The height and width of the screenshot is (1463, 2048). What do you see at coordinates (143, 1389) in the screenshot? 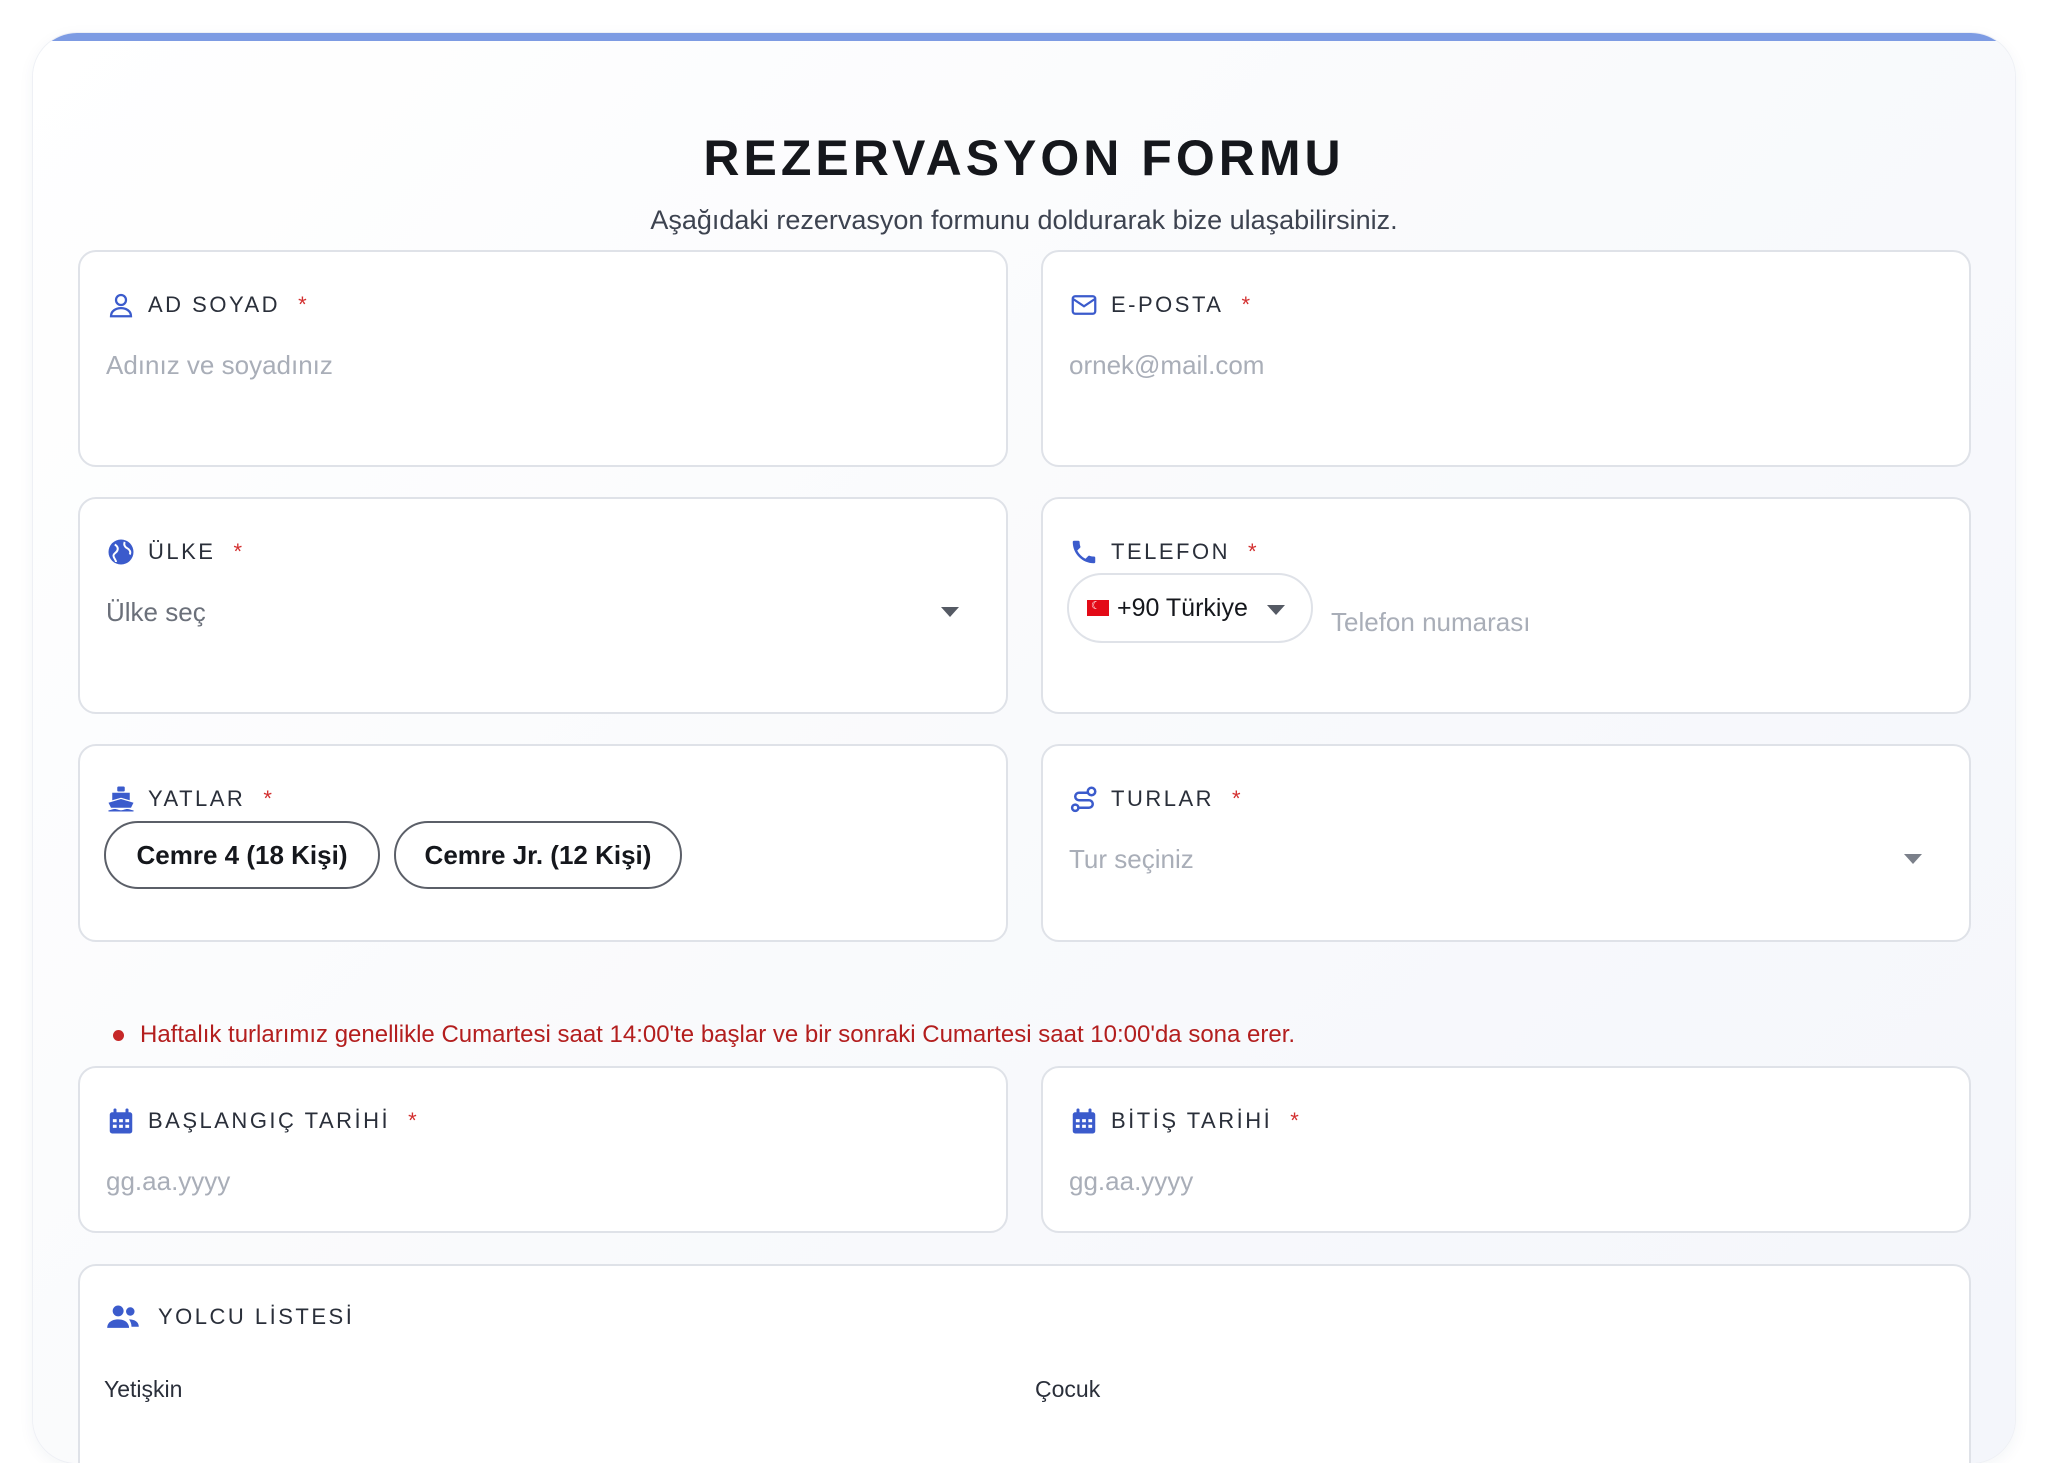
I see `adult-label: Yetişkin` at bounding box center [143, 1389].